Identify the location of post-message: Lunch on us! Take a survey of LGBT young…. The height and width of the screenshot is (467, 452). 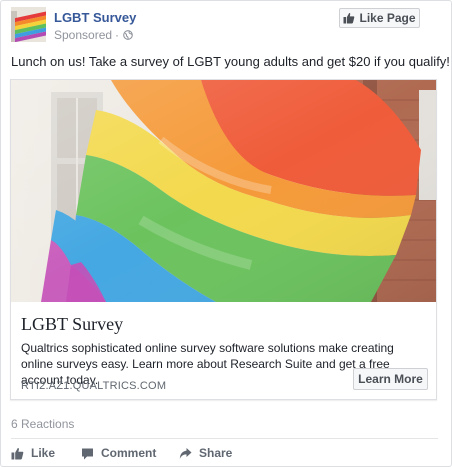
(230, 61).